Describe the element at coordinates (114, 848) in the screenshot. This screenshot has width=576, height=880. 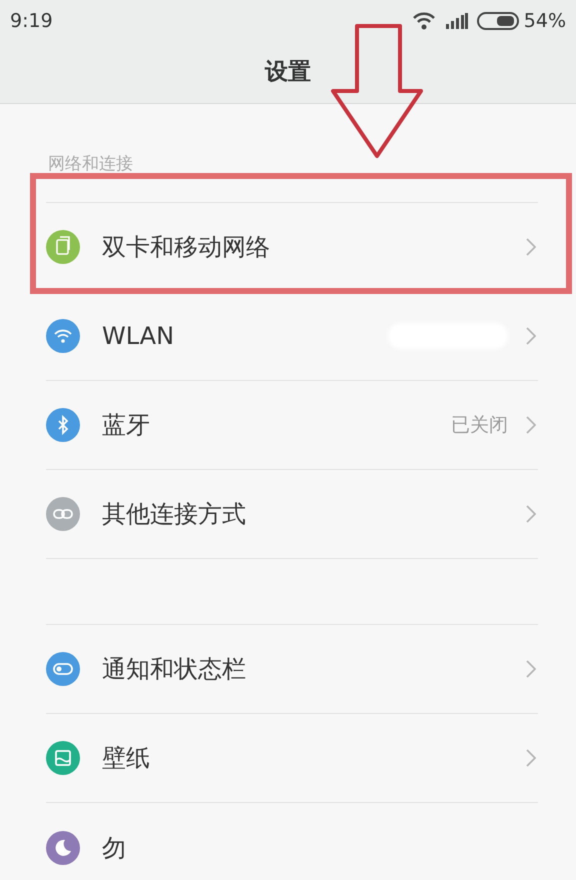
I see `row-label: 勿` at that location.